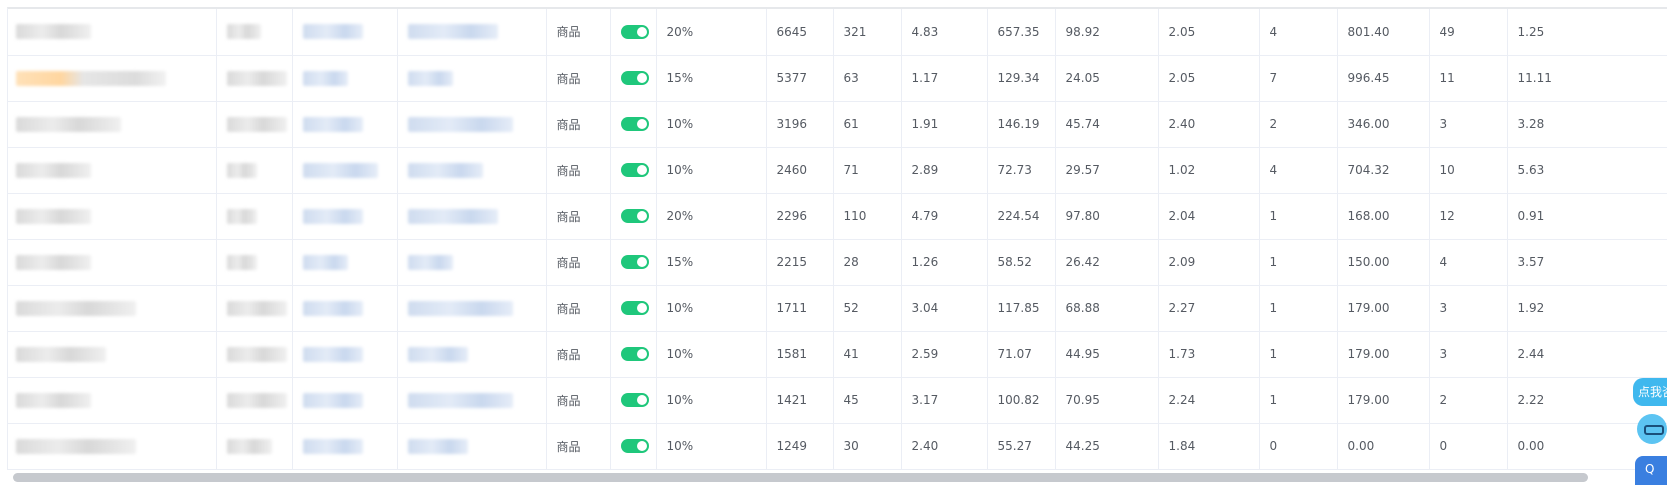 The image size is (1667, 485). I want to click on metric-cell-3: 2.40, so click(944, 446).